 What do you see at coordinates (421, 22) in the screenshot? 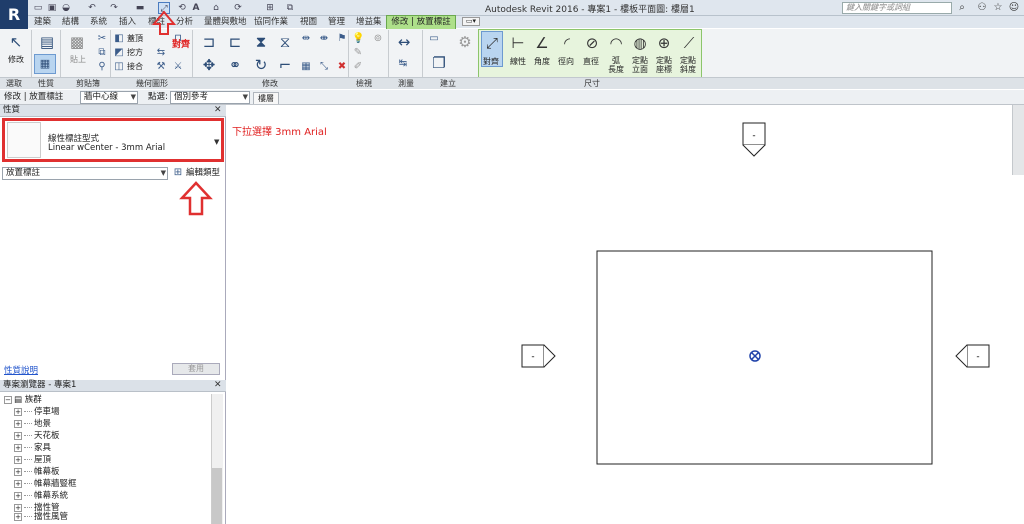
I see `tab-modify-place-dimensions: 修改 | 放置標註` at bounding box center [421, 22].